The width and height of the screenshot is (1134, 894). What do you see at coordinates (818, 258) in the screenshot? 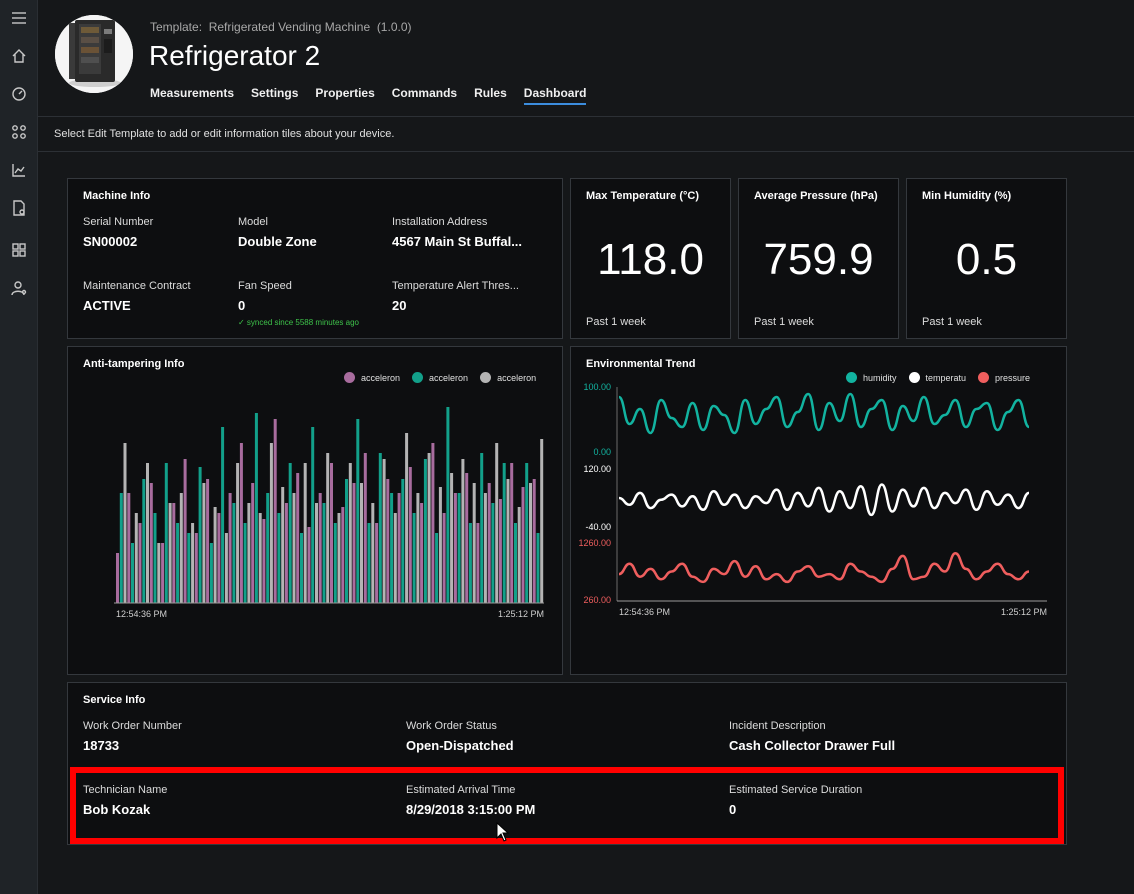
I see `kpi-tile-average-pressure: Average Pressure (hPa) 759.9 Past 1 week` at bounding box center [818, 258].